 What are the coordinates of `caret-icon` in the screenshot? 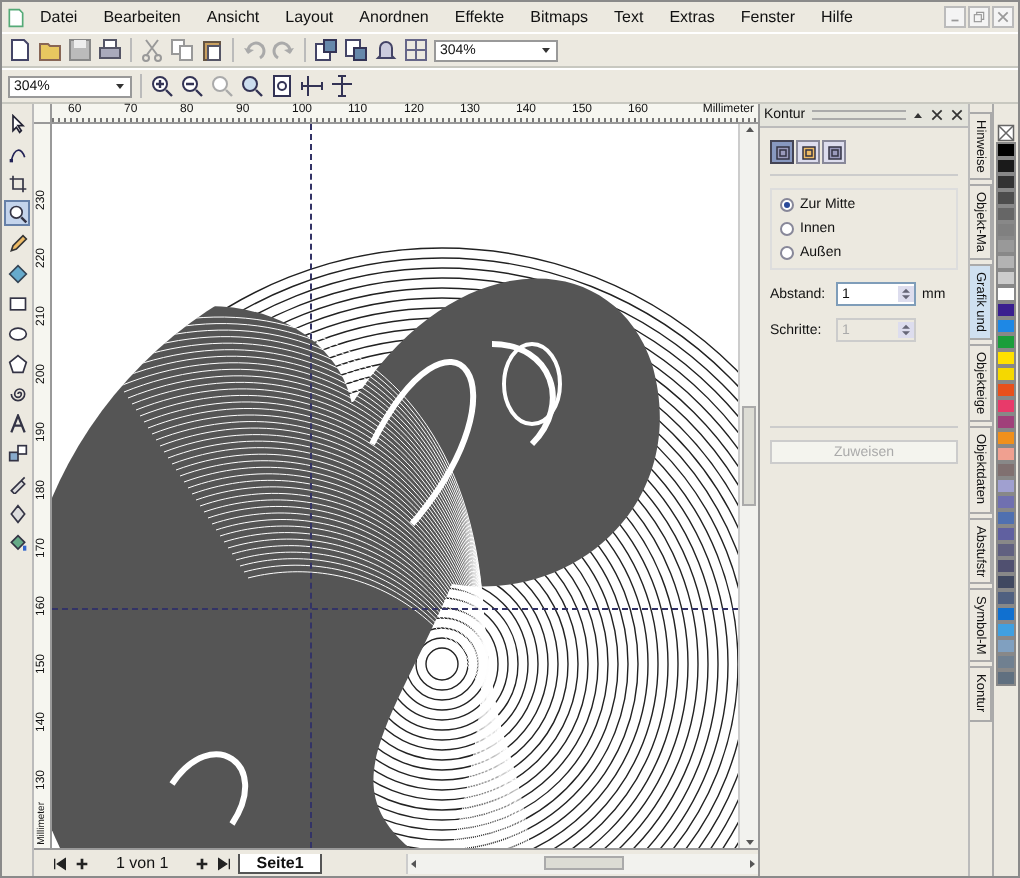 It's located at (918, 115).